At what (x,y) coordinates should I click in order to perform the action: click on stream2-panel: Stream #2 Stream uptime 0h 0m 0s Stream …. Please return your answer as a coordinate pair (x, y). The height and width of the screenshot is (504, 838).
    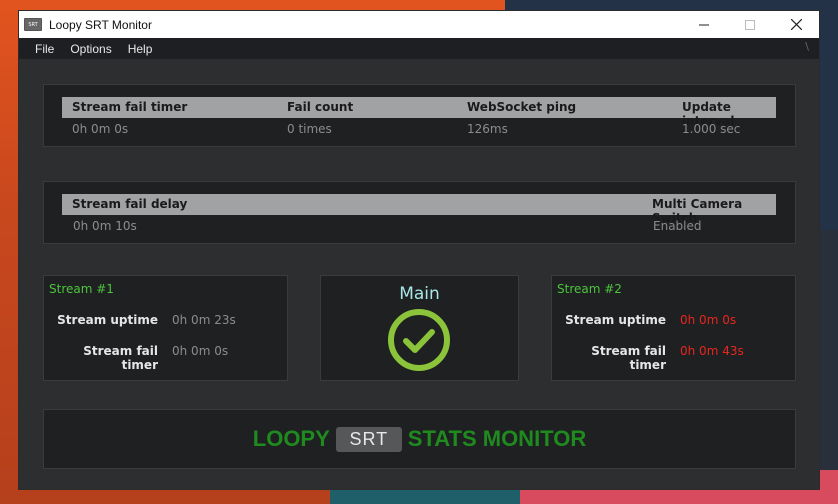
    Looking at the image, I should click on (673, 328).